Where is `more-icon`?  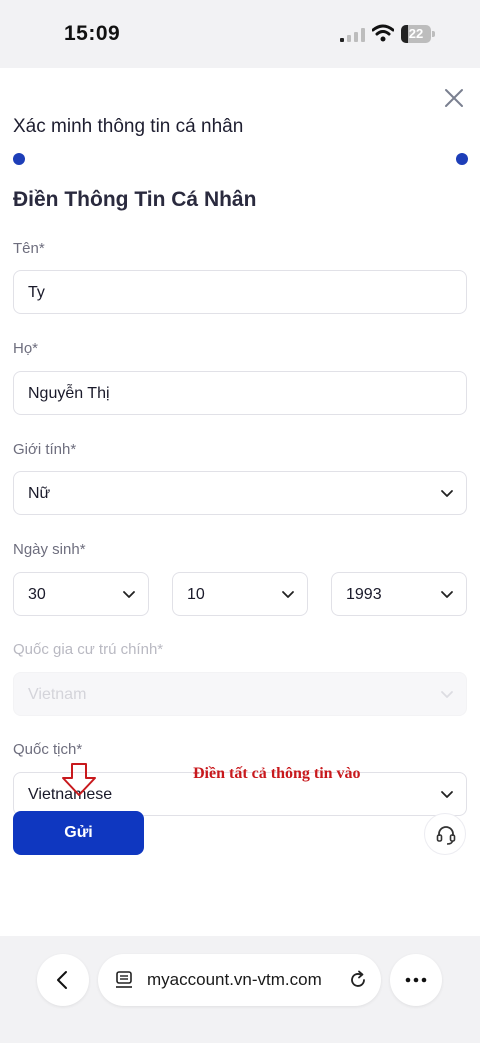
more-icon is located at coordinates (416, 980).